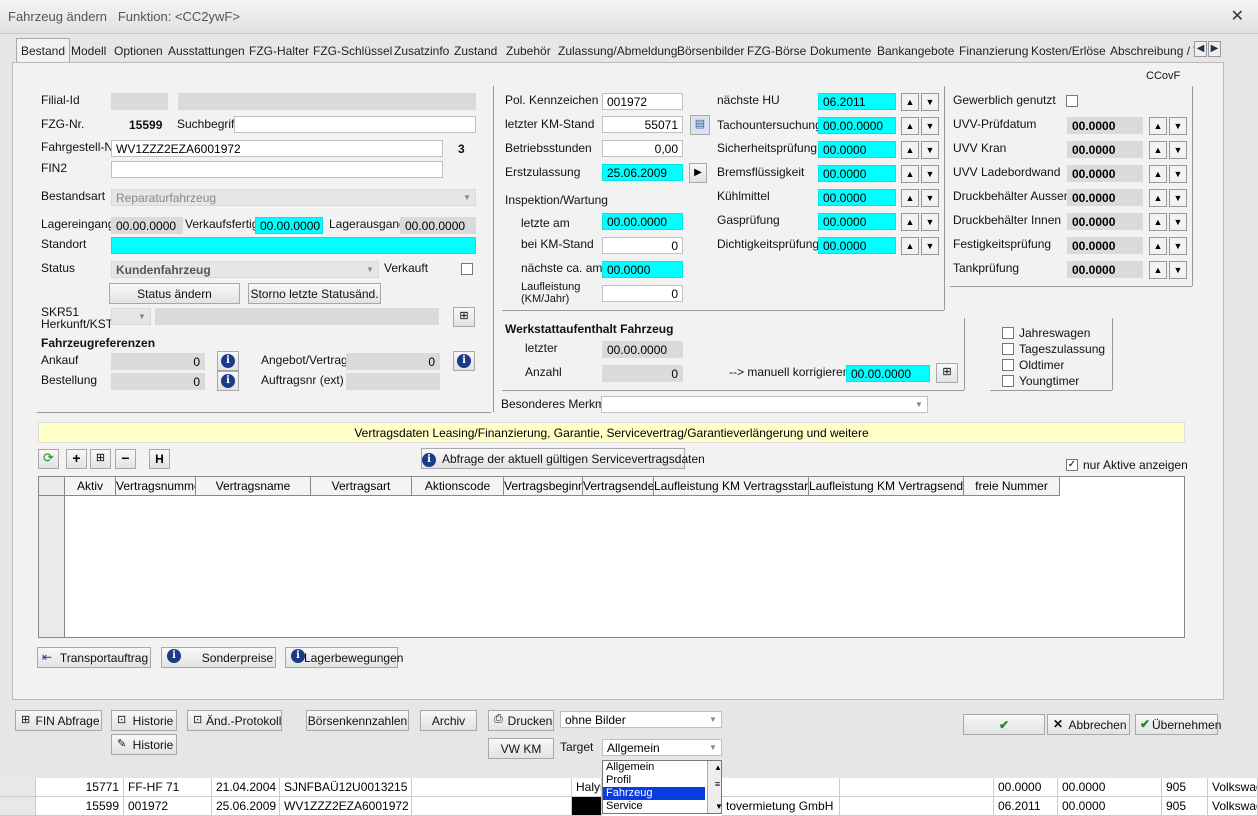  What do you see at coordinates (279, 51) in the screenshot?
I see `tab-fzg-halter: FZG-Halter` at bounding box center [279, 51].